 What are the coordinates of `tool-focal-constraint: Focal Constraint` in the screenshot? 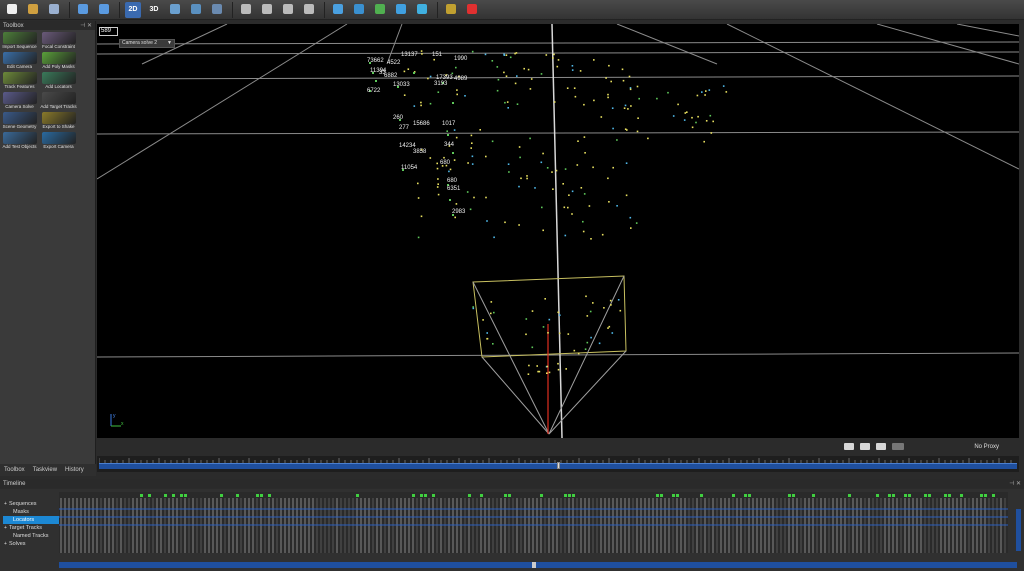 It's located at (58, 41).